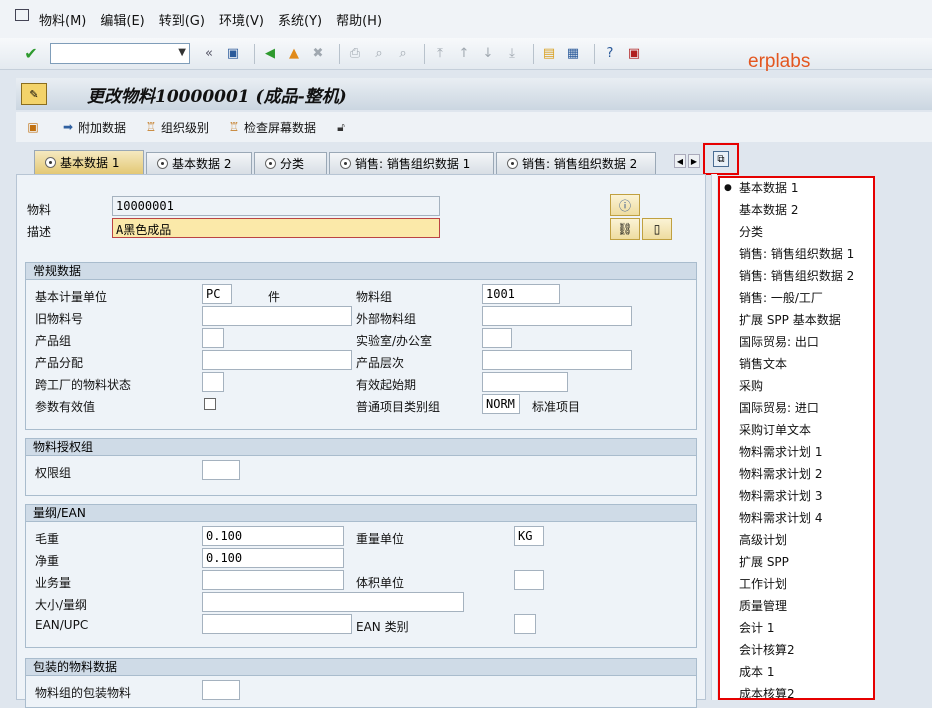 Image resolution: width=932 pixels, height=708 pixels. Describe the element at coordinates (796, 343) in the screenshot. I see `tab-list-item: 国际贸易: 出口` at that location.